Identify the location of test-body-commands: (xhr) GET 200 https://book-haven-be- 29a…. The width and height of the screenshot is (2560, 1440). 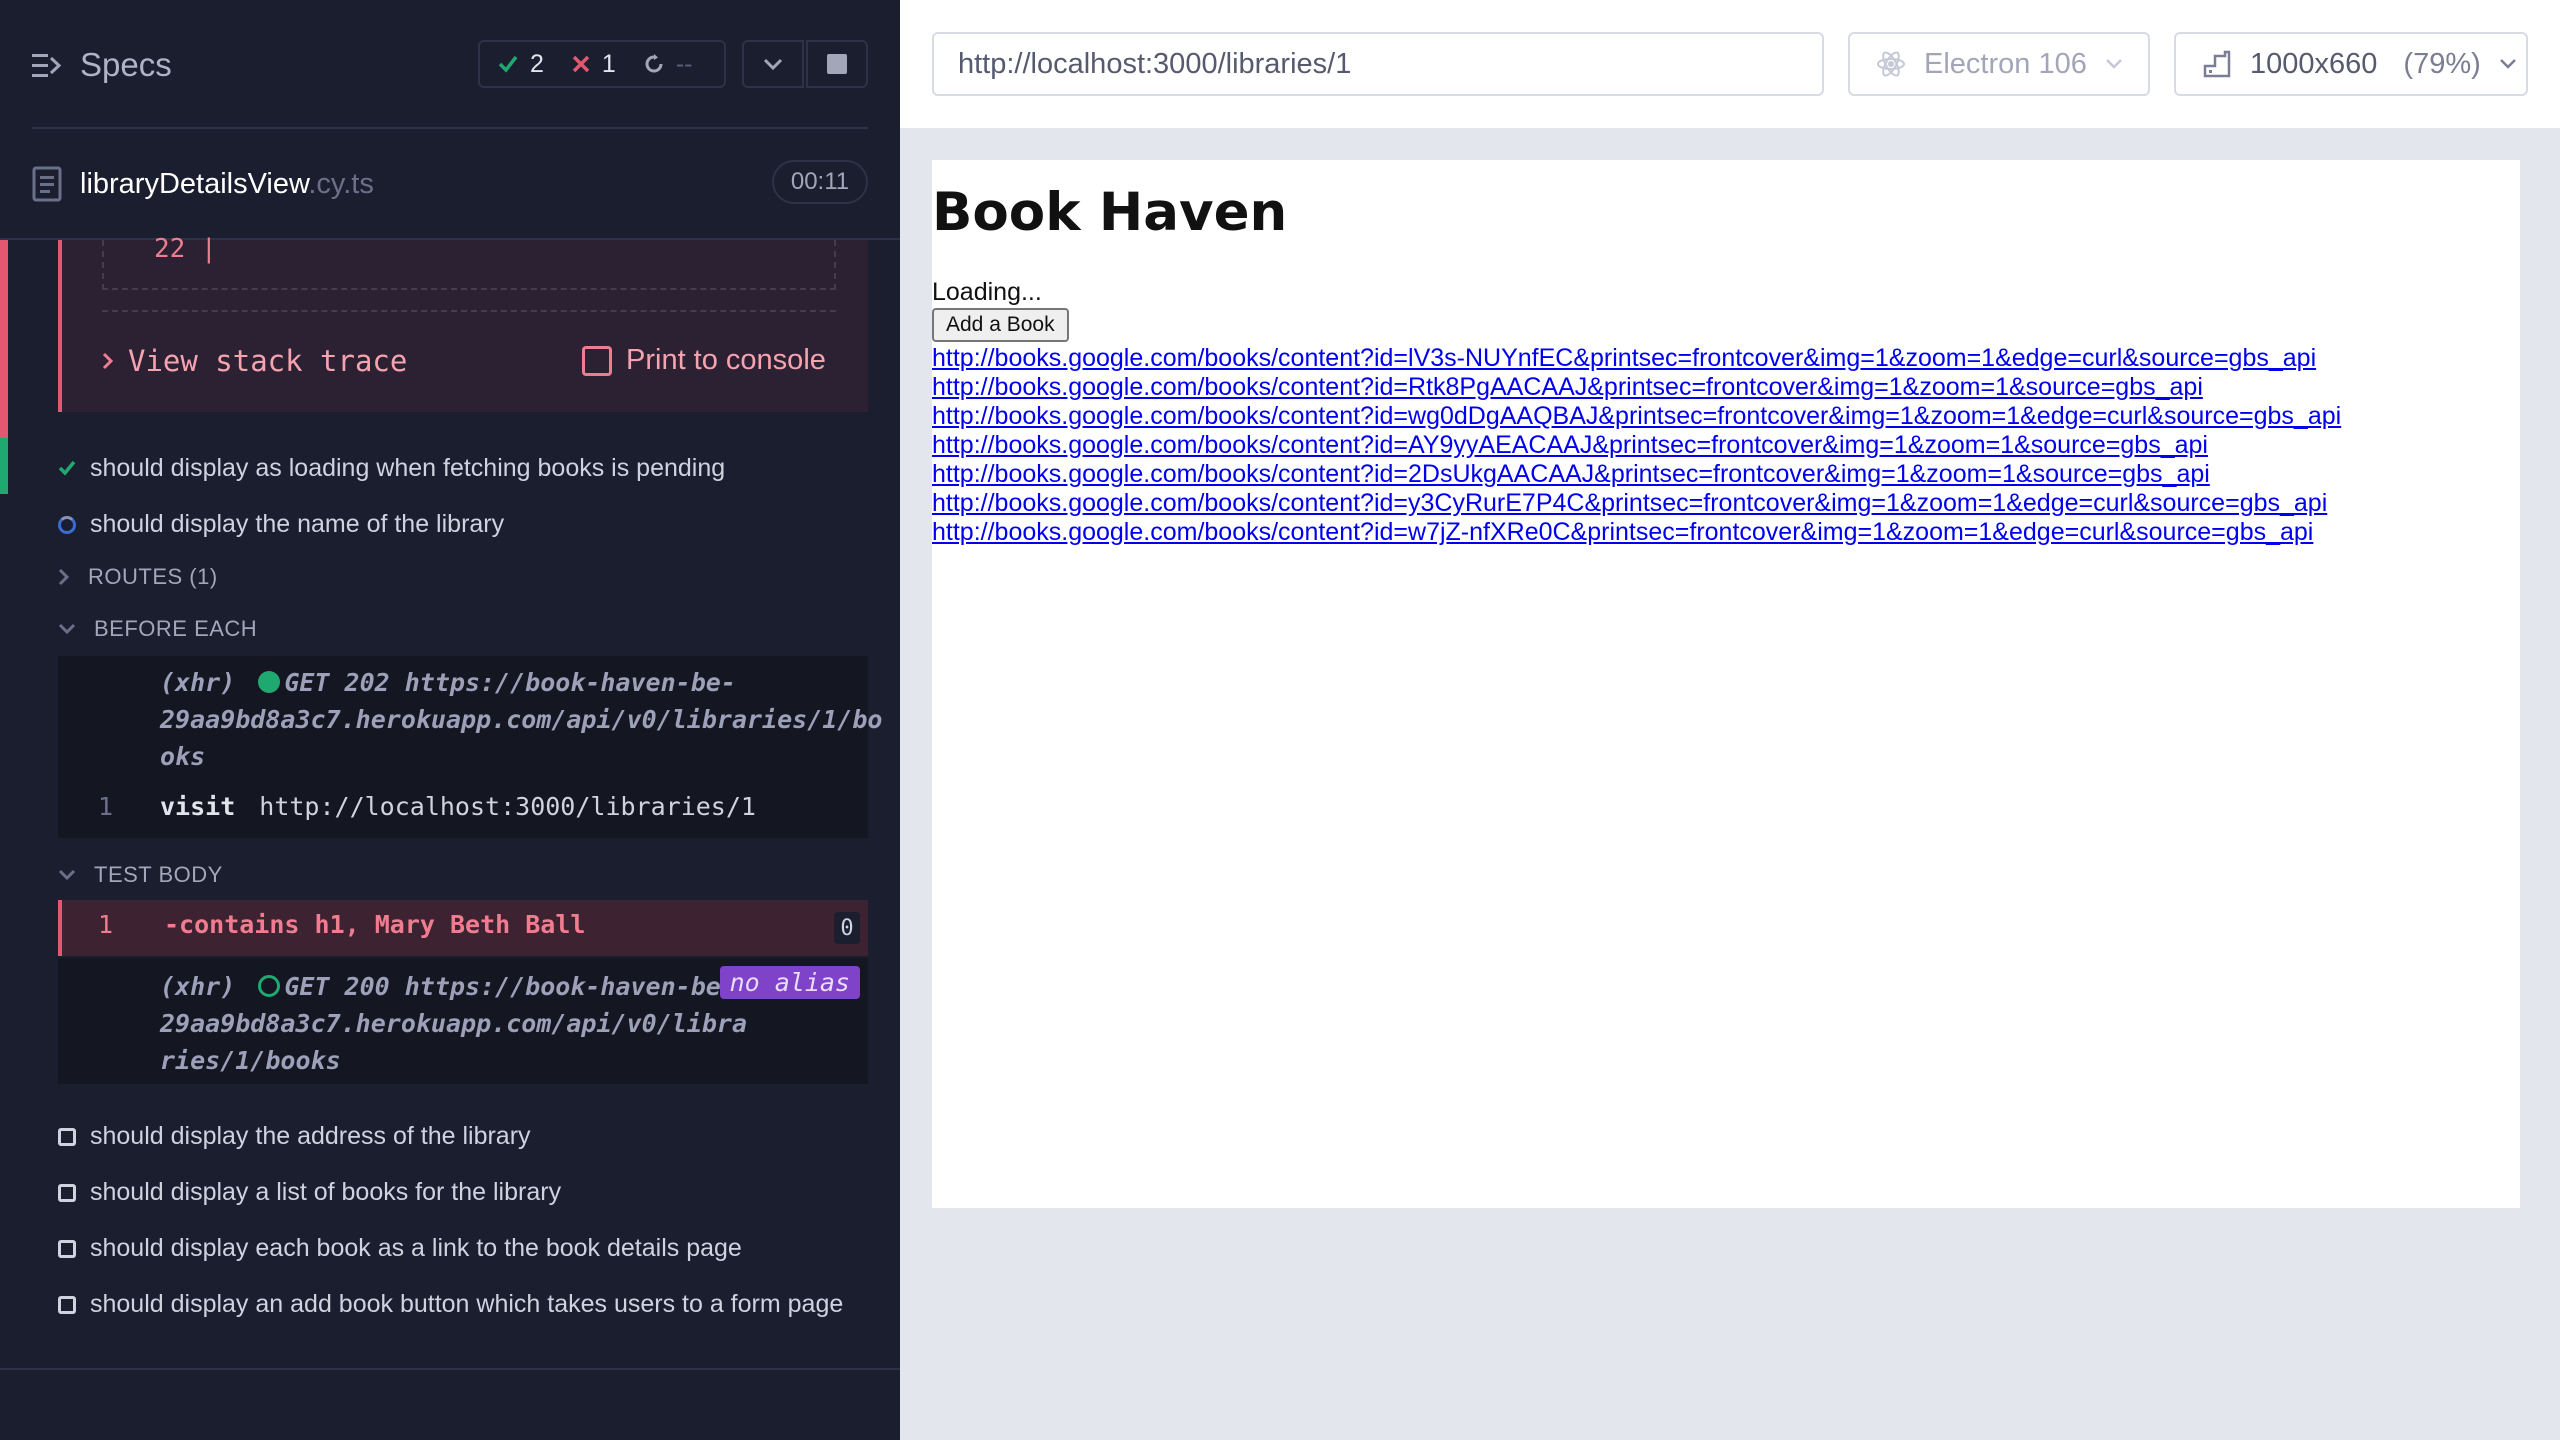
(463, 1021).